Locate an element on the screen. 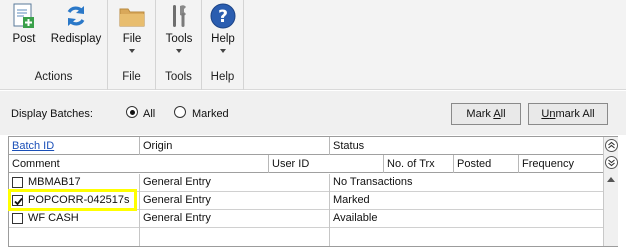 Image resolution: width=626 pixels, height=247 pixels. table-row: POPCORR-042517s General Entry Marked is located at coordinates (306, 201).